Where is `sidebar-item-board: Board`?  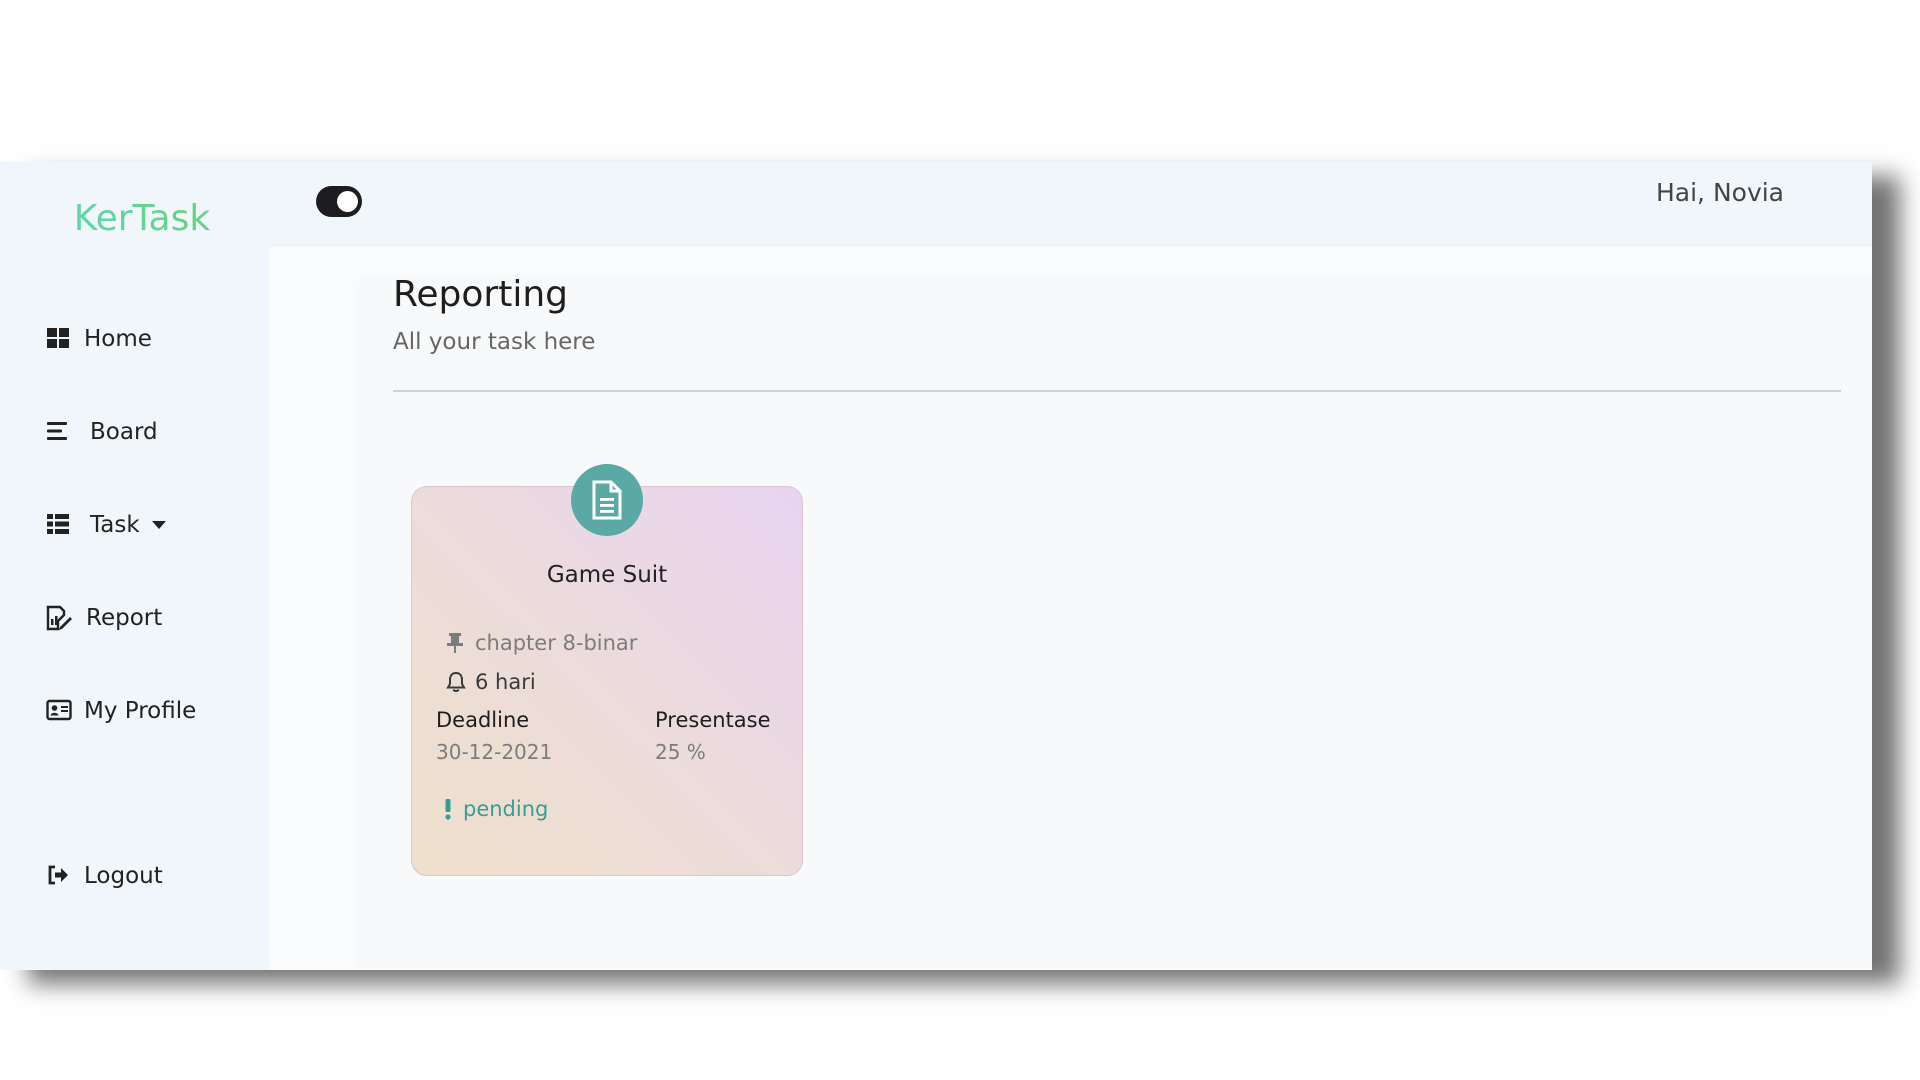
sidebar-item-board: Board is located at coordinates (102, 432).